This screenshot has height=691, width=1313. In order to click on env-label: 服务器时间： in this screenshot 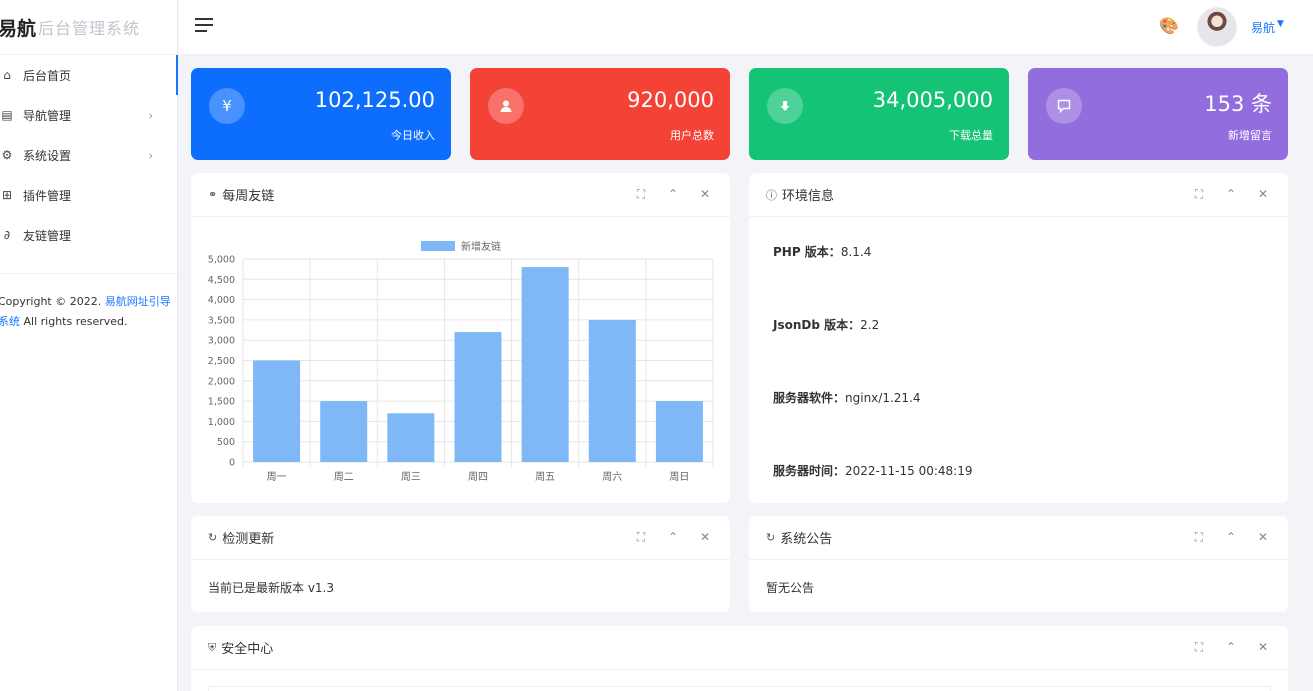, I will do `click(809, 471)`.